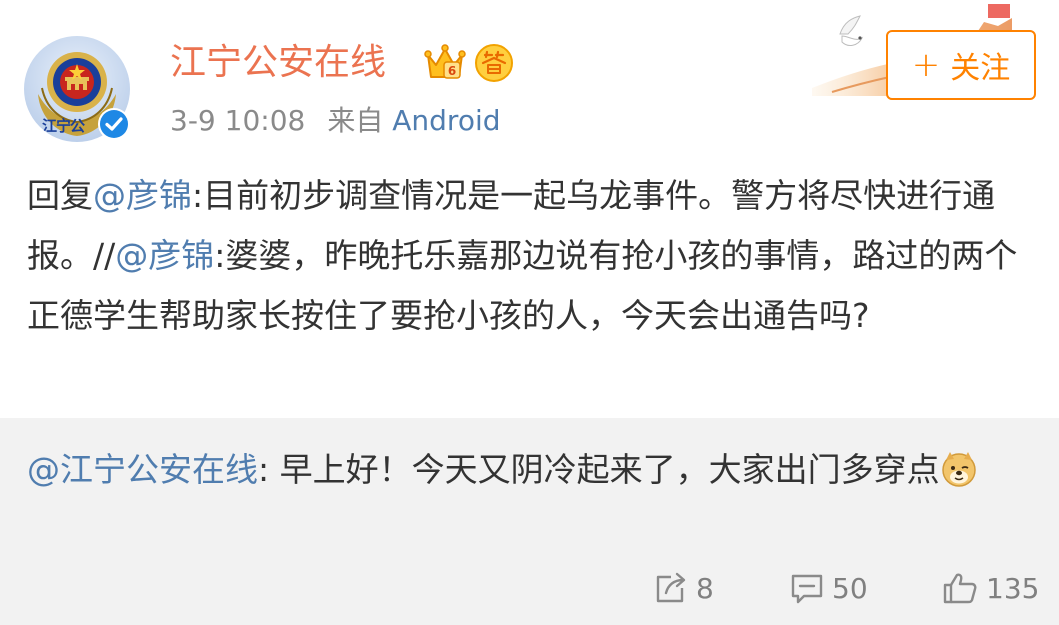  I want to click on like-action: 135, so click(990, 588).